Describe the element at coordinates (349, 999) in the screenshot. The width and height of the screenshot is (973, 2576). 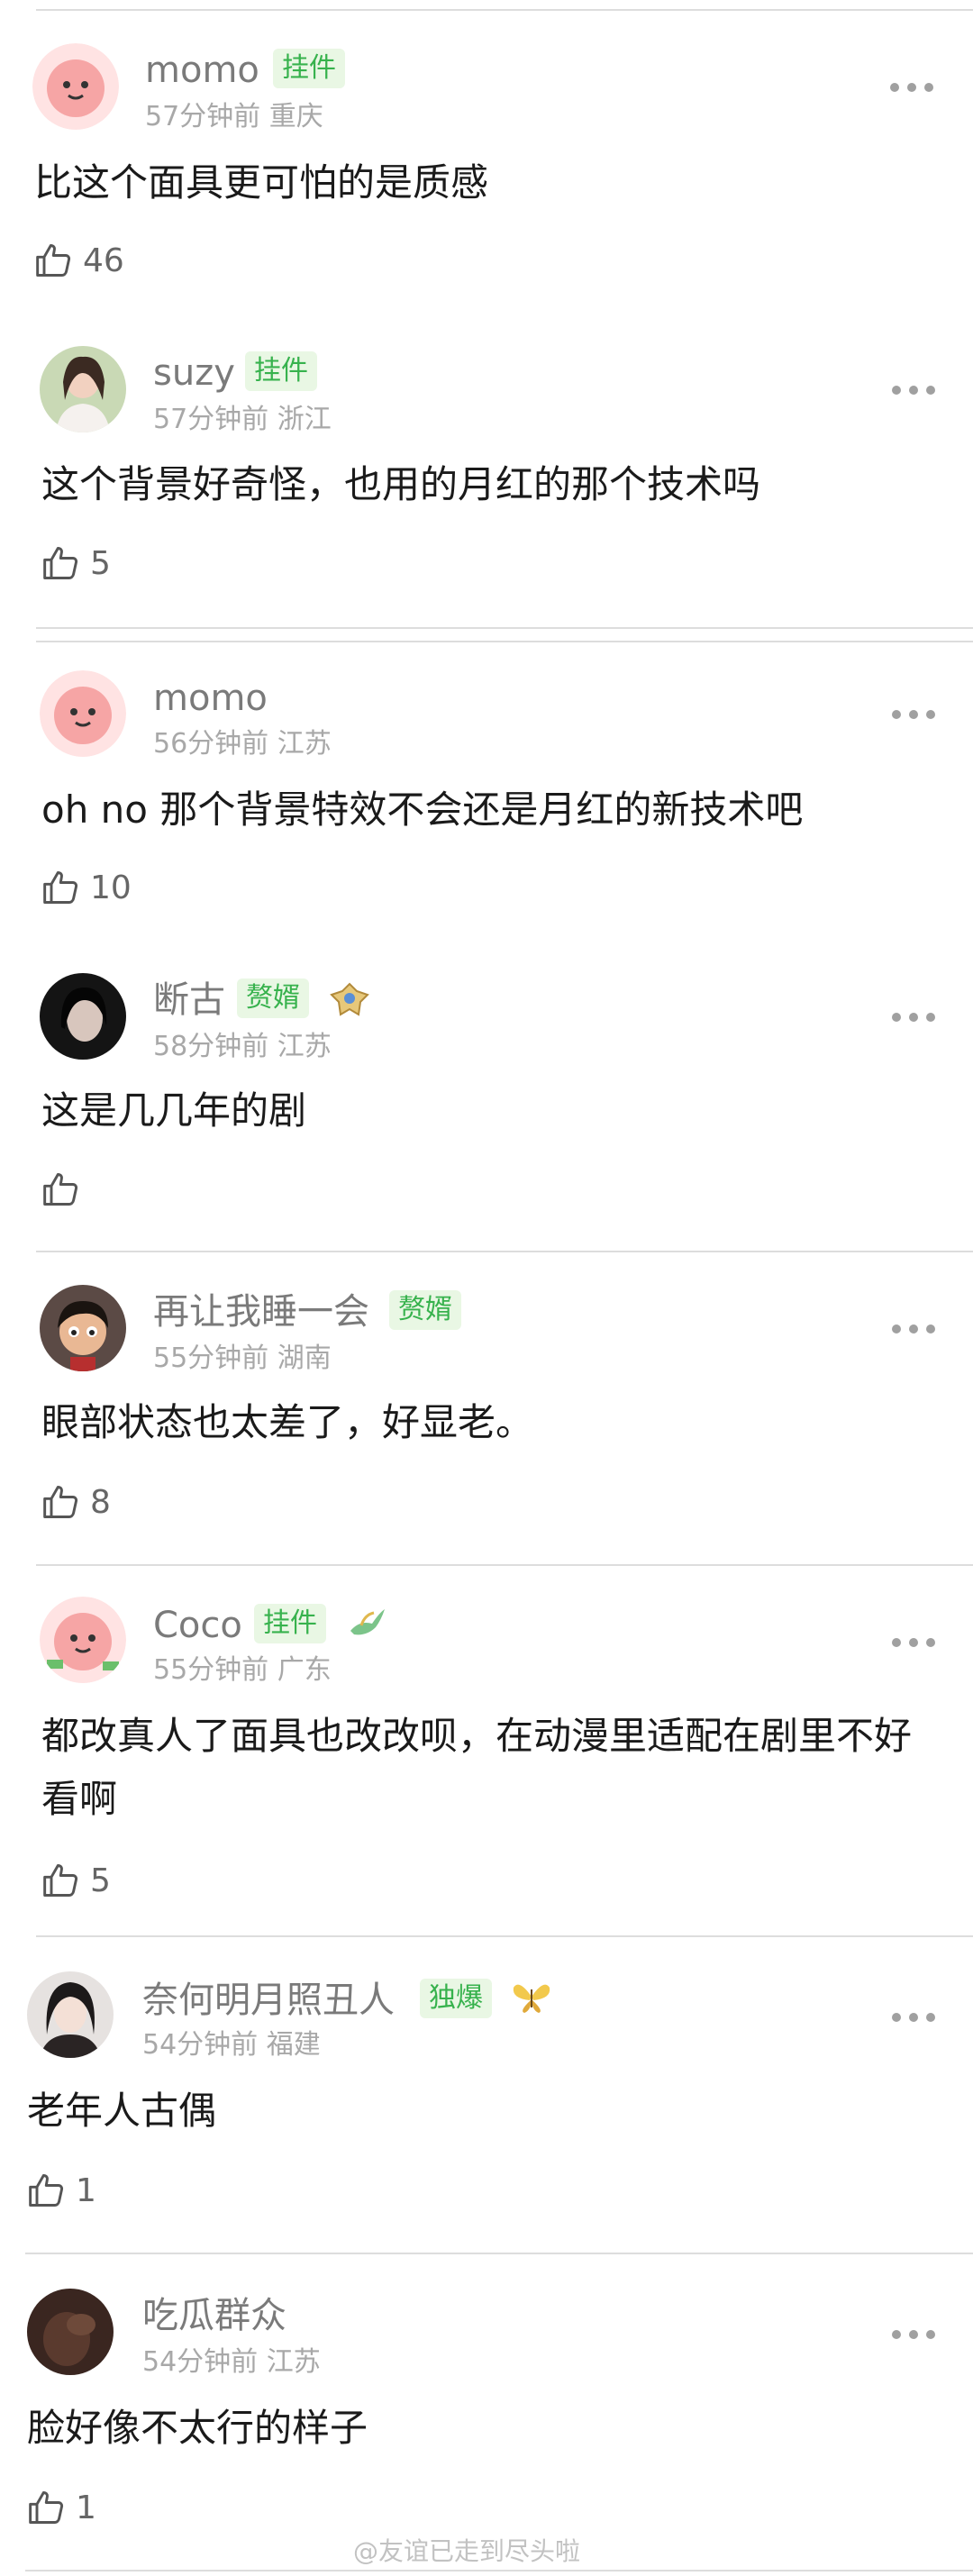
I see `crest-icon` at that location.